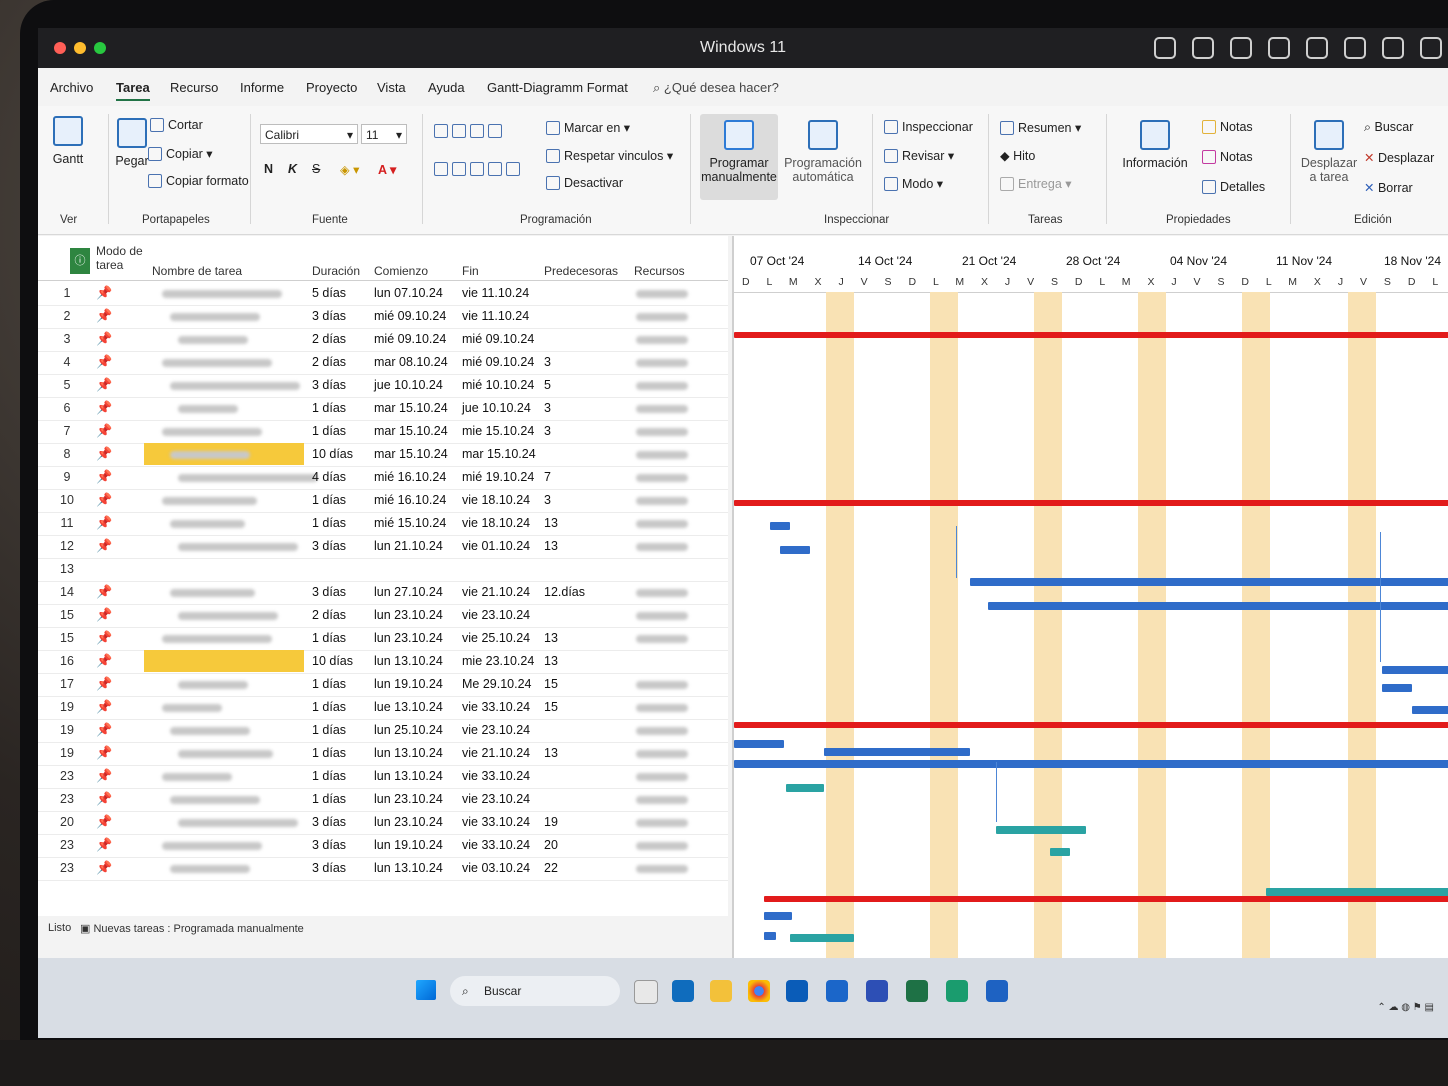  Describe the element at coordinates (928, 127) in the screenshot. I see `inspect-button: Inspeccionar` at that location.